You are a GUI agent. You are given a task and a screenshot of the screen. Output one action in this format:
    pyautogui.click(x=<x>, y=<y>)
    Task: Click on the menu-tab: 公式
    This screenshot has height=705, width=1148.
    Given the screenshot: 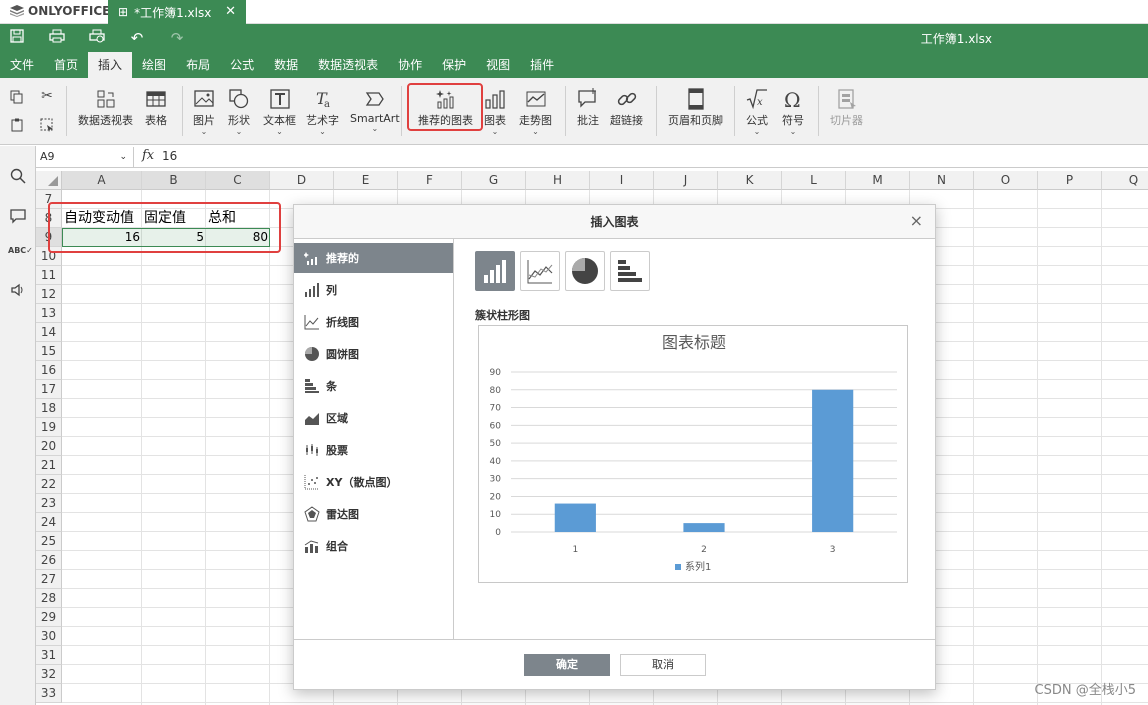 What is the action you would take?
    pyautogui.click(x=242, y=65)
    